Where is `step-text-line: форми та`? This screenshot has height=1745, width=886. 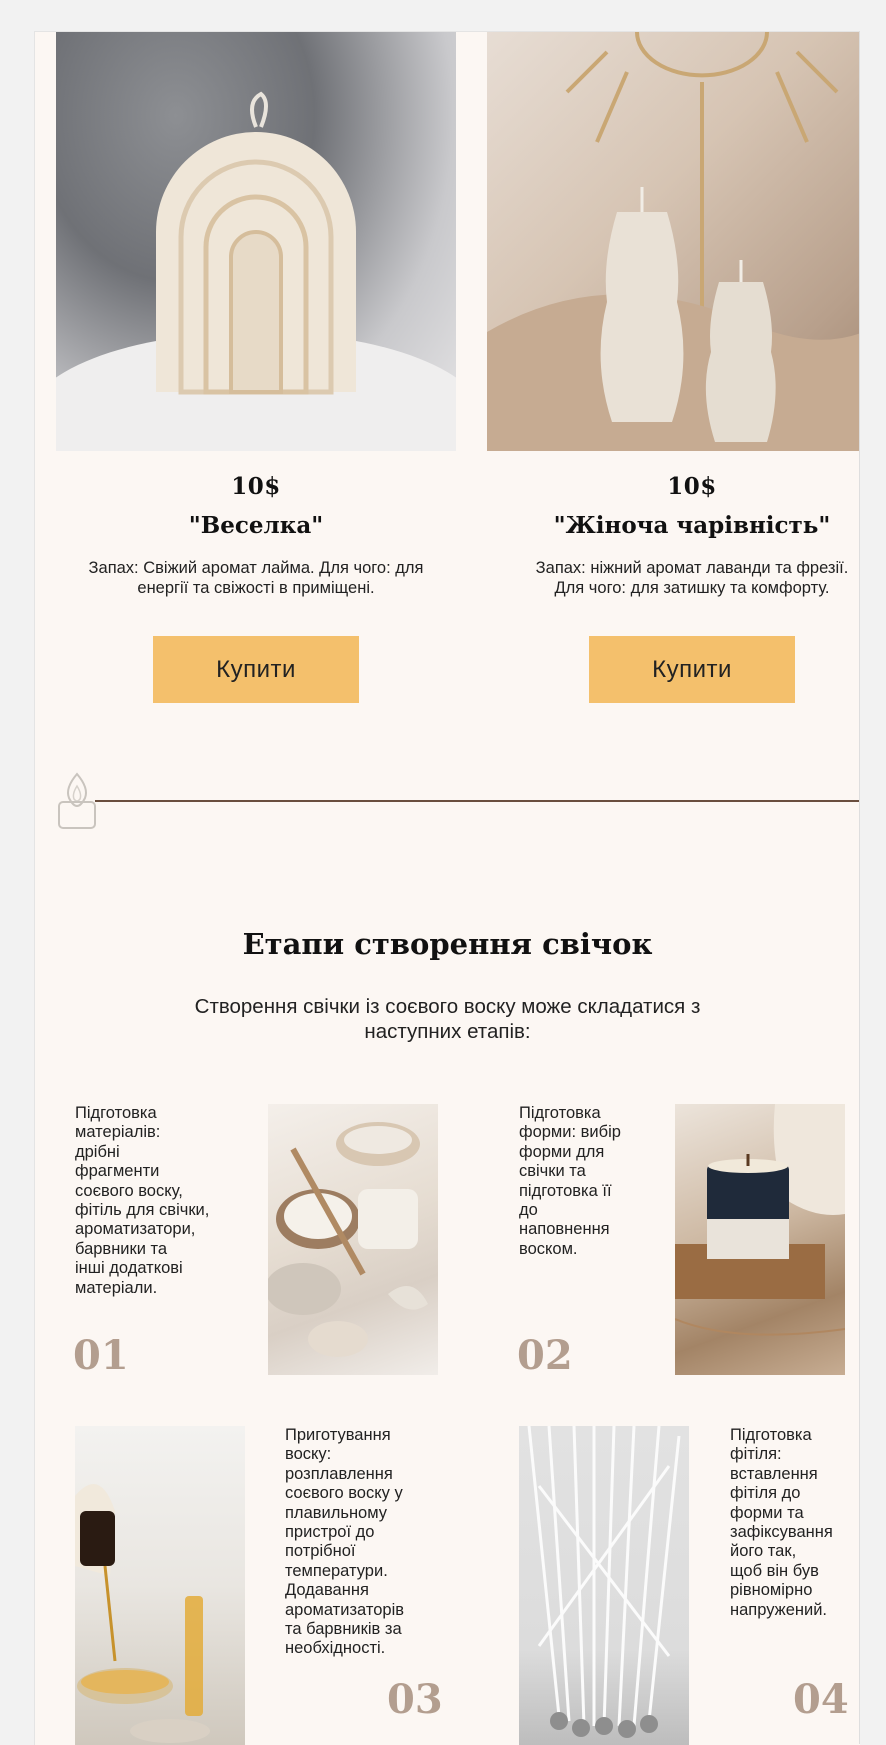
step-text-line: форми та is located at coordinates (767, 1512).